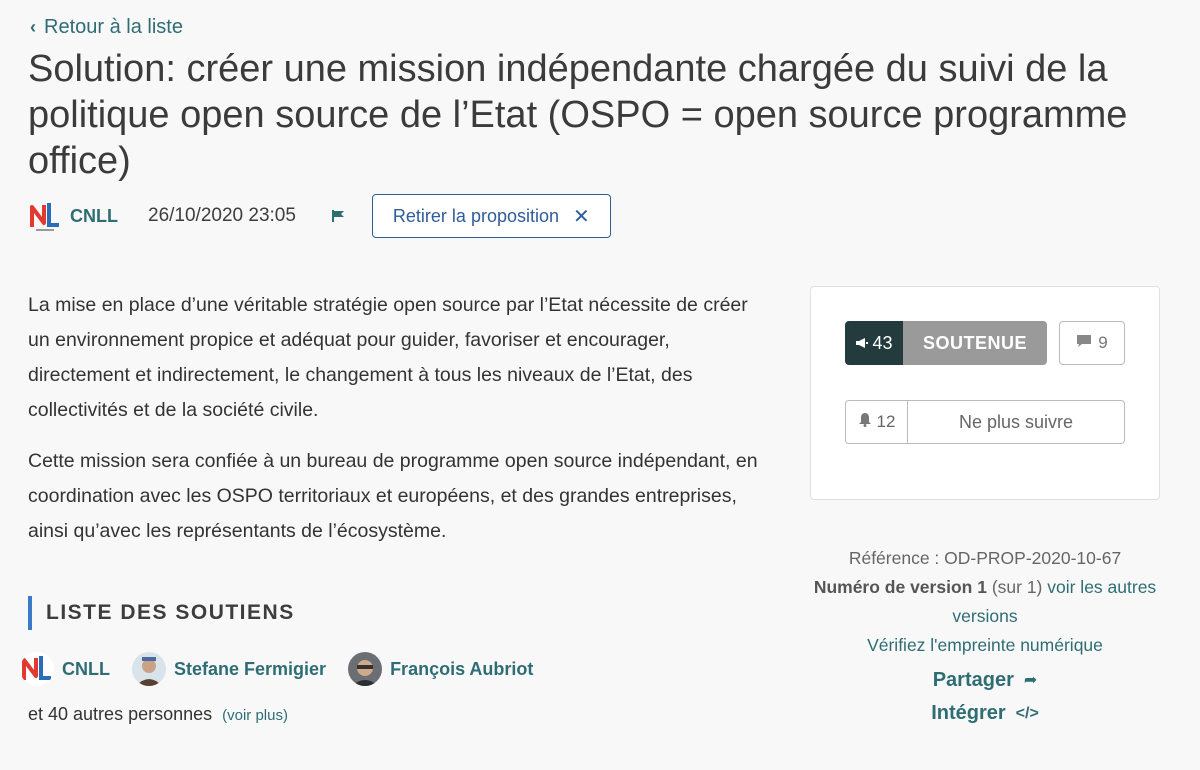  I want to click on share-label: Partager, so click(973, 680).